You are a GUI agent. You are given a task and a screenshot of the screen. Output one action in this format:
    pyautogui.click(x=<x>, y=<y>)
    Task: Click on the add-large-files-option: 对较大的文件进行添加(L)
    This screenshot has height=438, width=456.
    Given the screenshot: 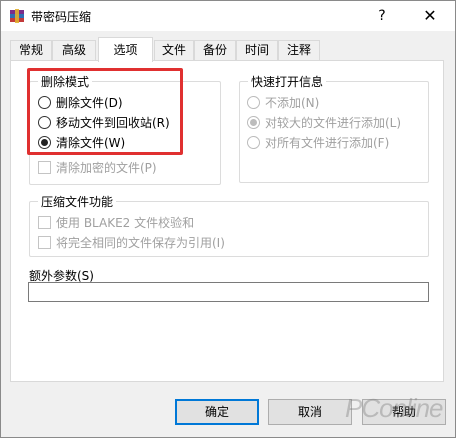 What is the action you would take?
    pyautogui.click(x=324, y=122)
    